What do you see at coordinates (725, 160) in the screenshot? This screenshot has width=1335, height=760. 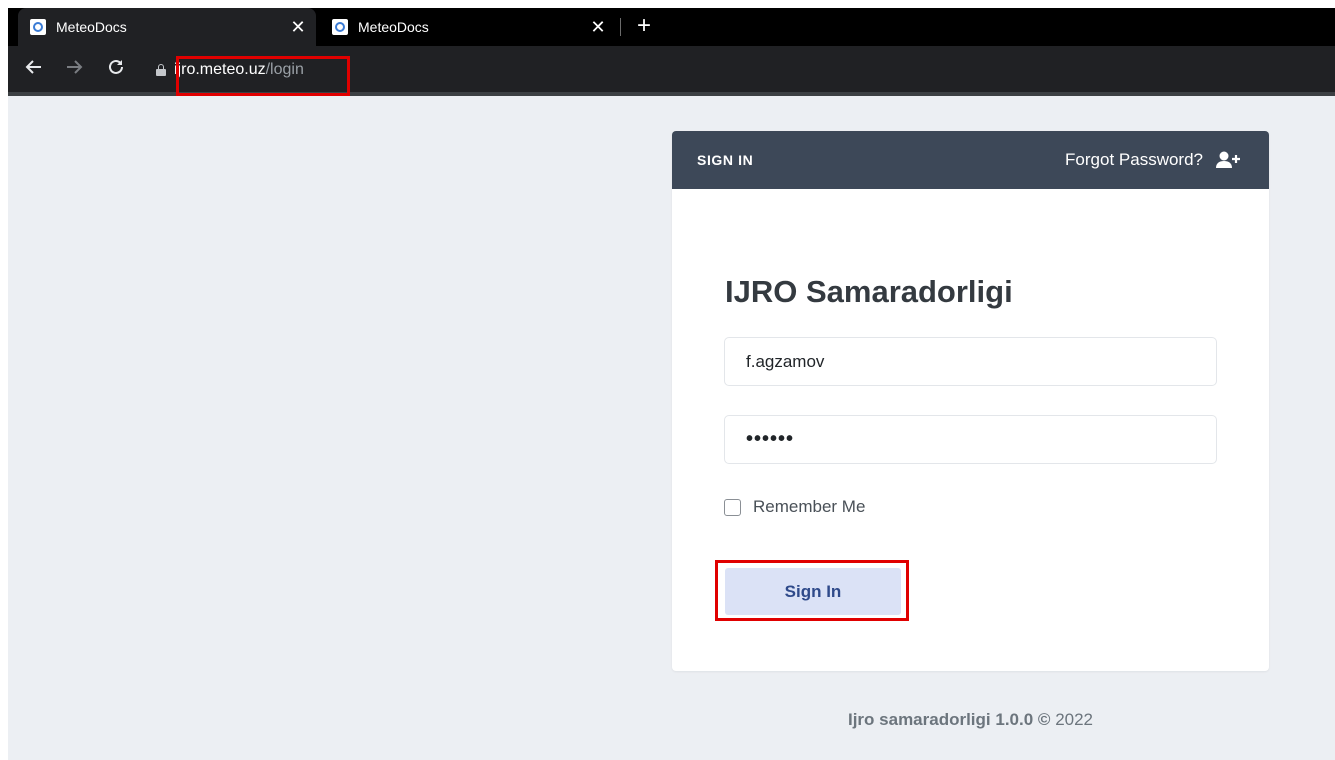 I see `sign-in-heading: SIGN IN` at bounding box center [725, 160].